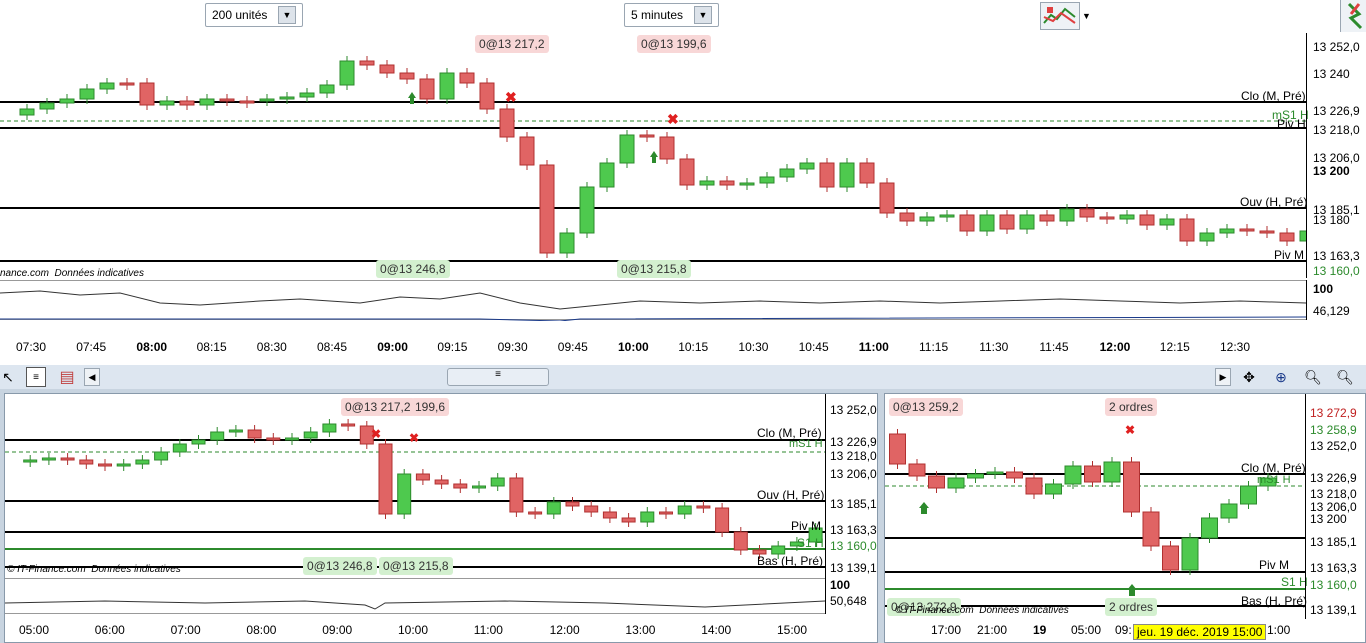  Describe the element at coordinates (1313, 377) in the screenshot. I see `zoom-out-icon: 🔍︎` at that location.